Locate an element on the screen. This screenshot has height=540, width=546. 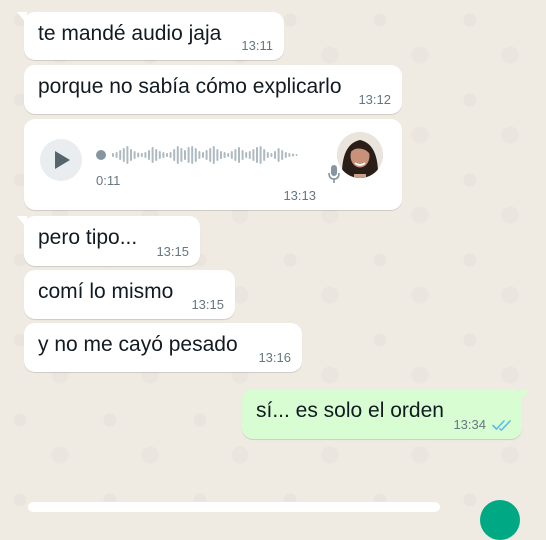
double-check-icon is located at coordinates (501, 425).